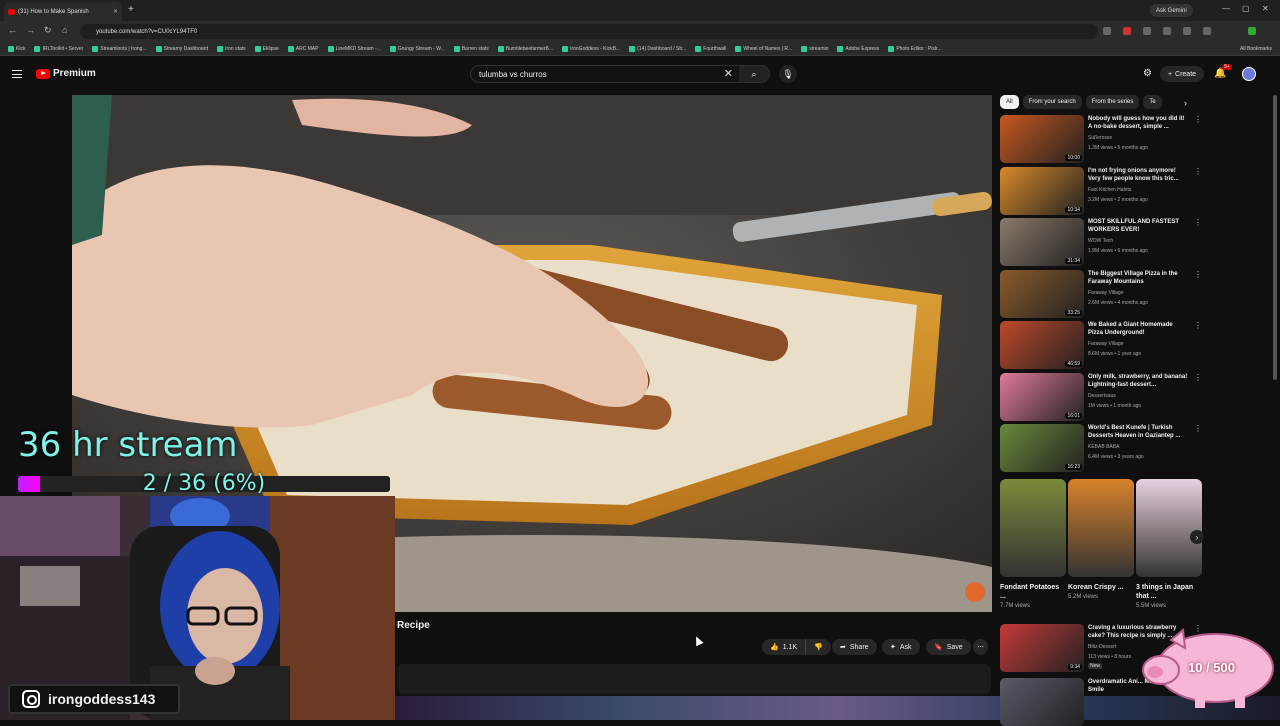 This screenshot has width=1280, height=726. I want to click on short-item: Korean Crispy ... 5.2M views, so click(1101, 539).